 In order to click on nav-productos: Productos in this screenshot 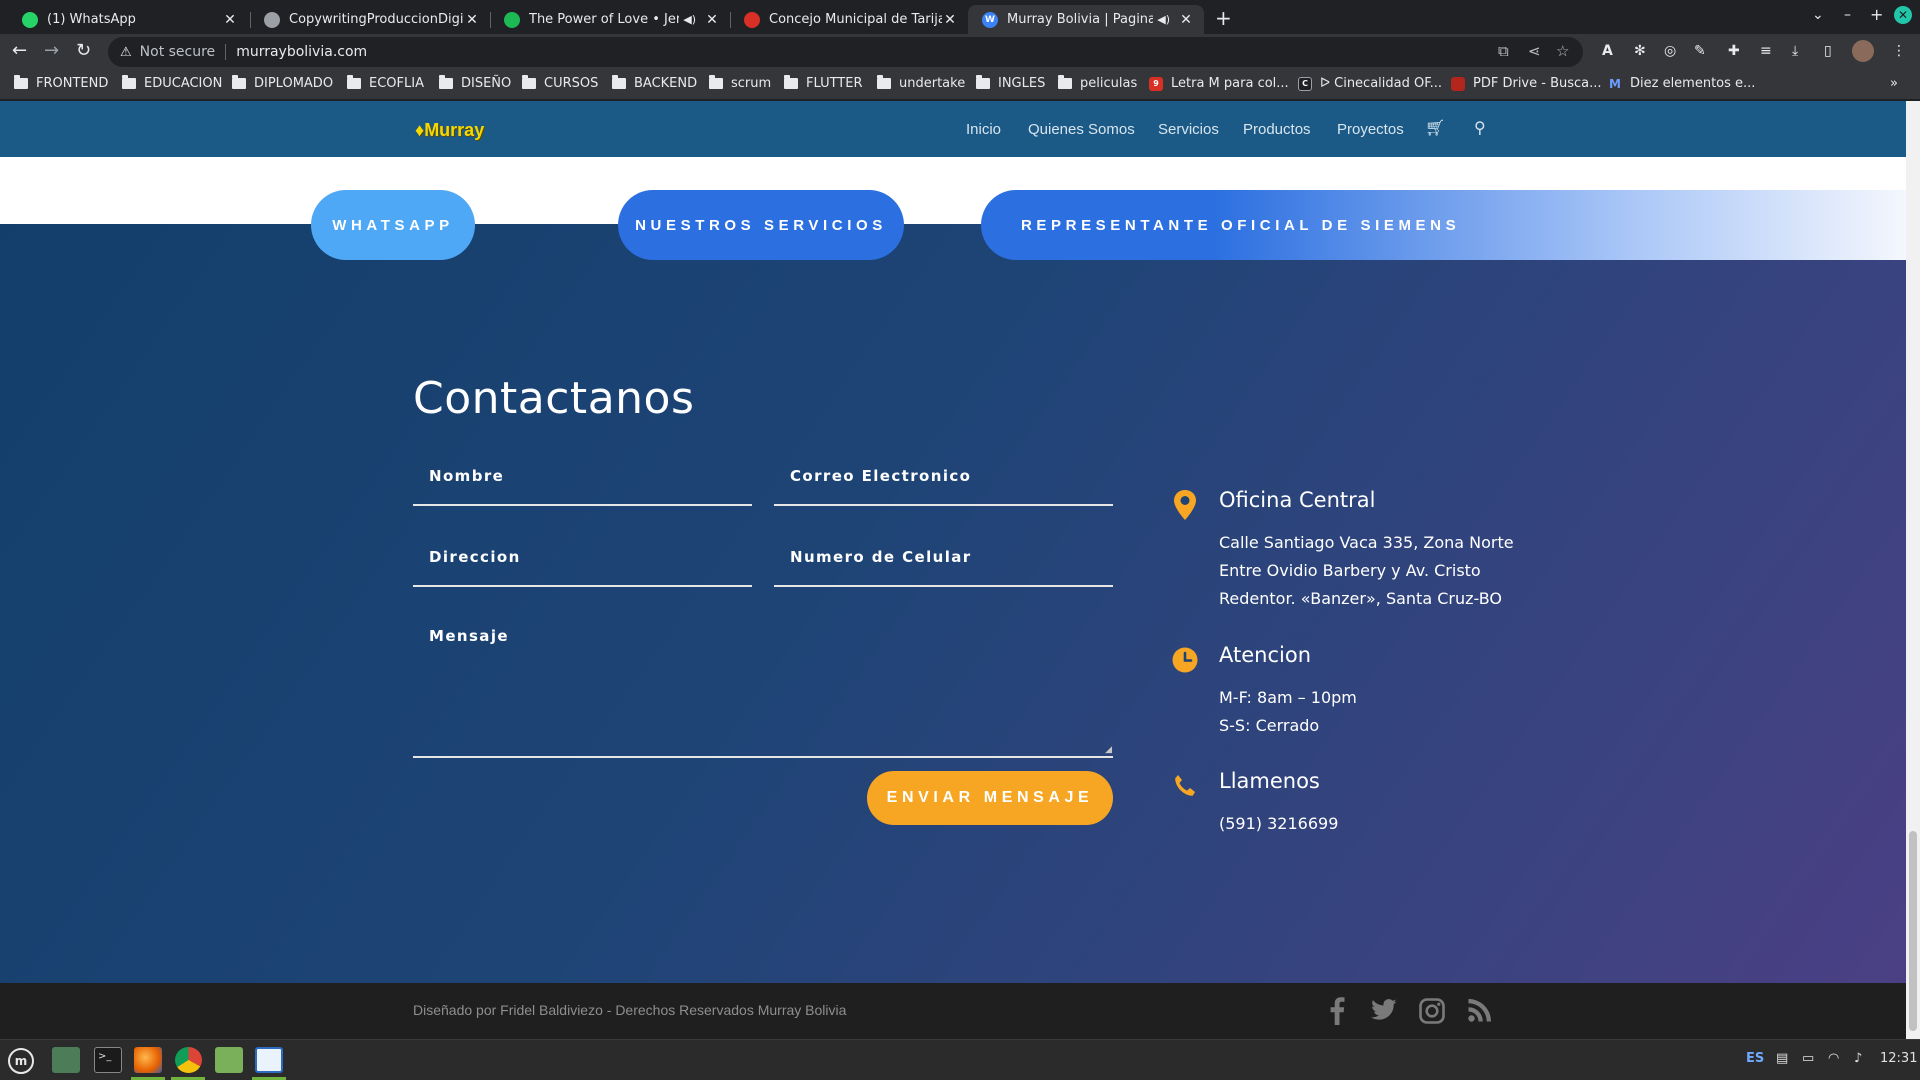, I will do `click(1277, 129)`.